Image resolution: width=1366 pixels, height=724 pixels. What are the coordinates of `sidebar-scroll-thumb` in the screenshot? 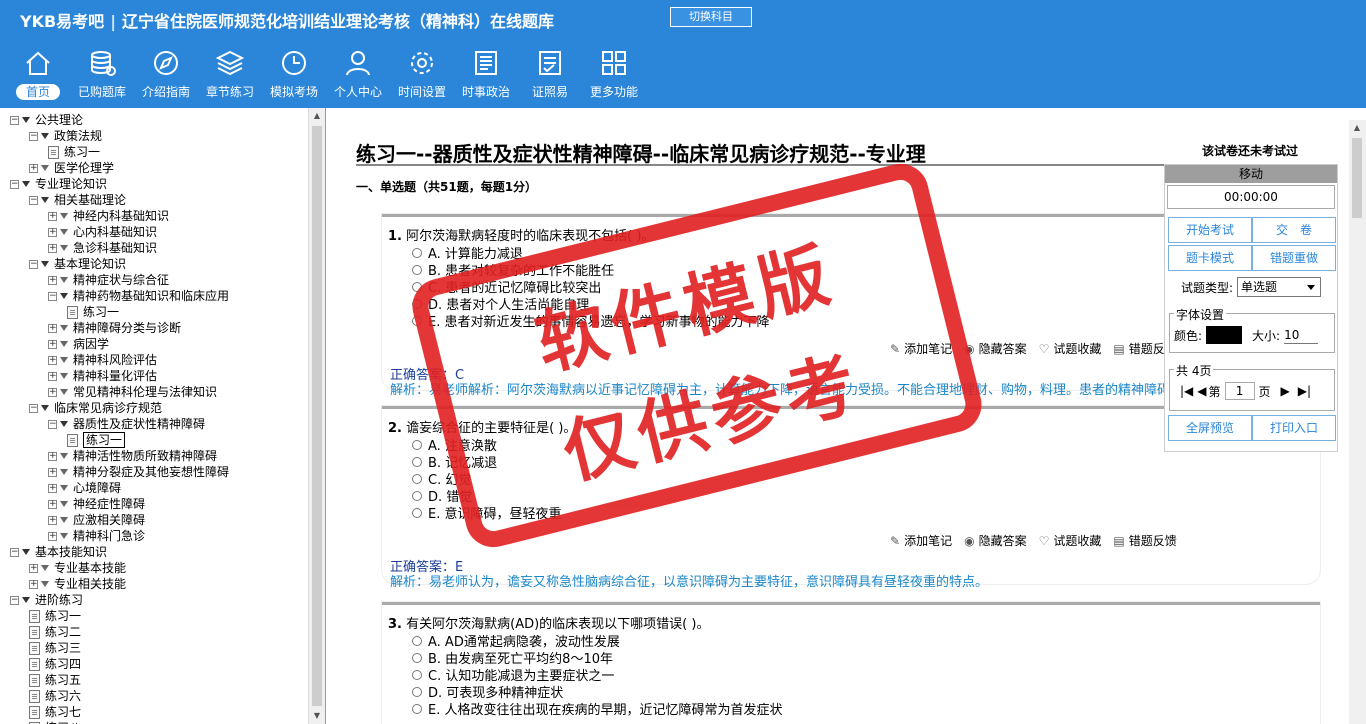 It's located at (317, 416).